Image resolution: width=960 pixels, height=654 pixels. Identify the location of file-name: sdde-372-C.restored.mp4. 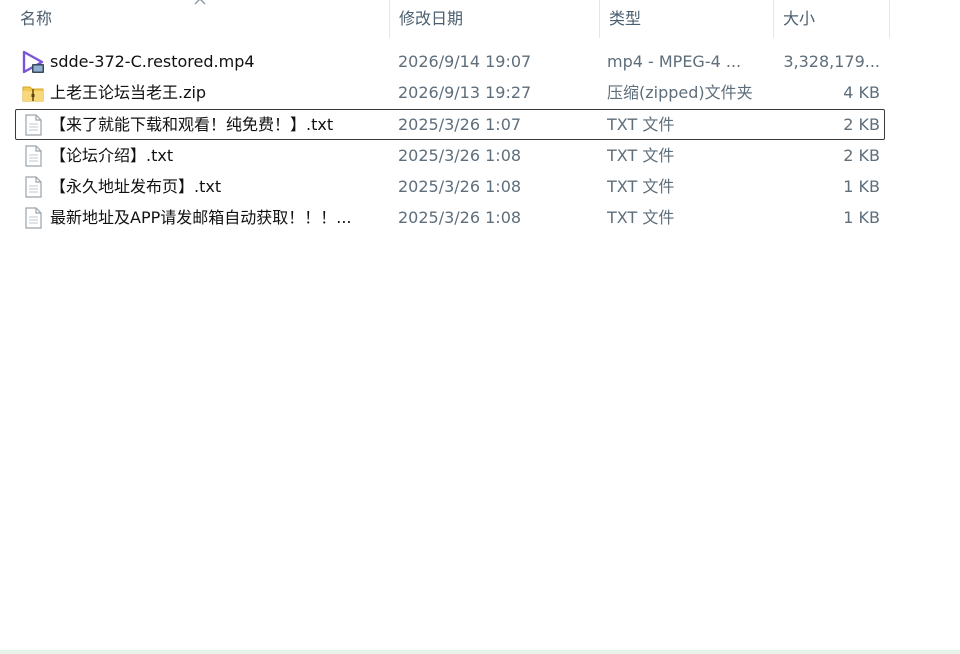
(152, 61).